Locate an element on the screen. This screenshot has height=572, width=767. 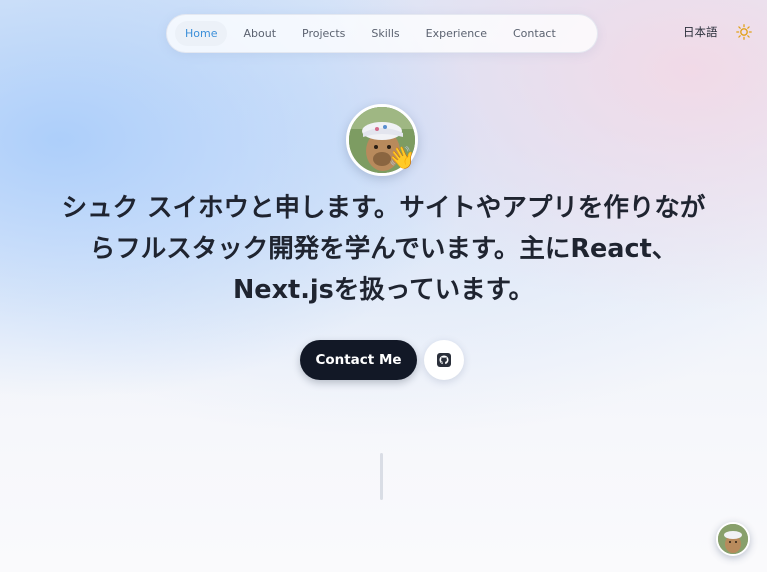
github-icon is located at coordinates (444, 360).